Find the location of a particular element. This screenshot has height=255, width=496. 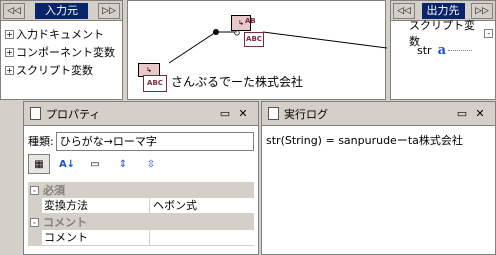

property-window-title: プロパティ is located at coordinates (73, 114).